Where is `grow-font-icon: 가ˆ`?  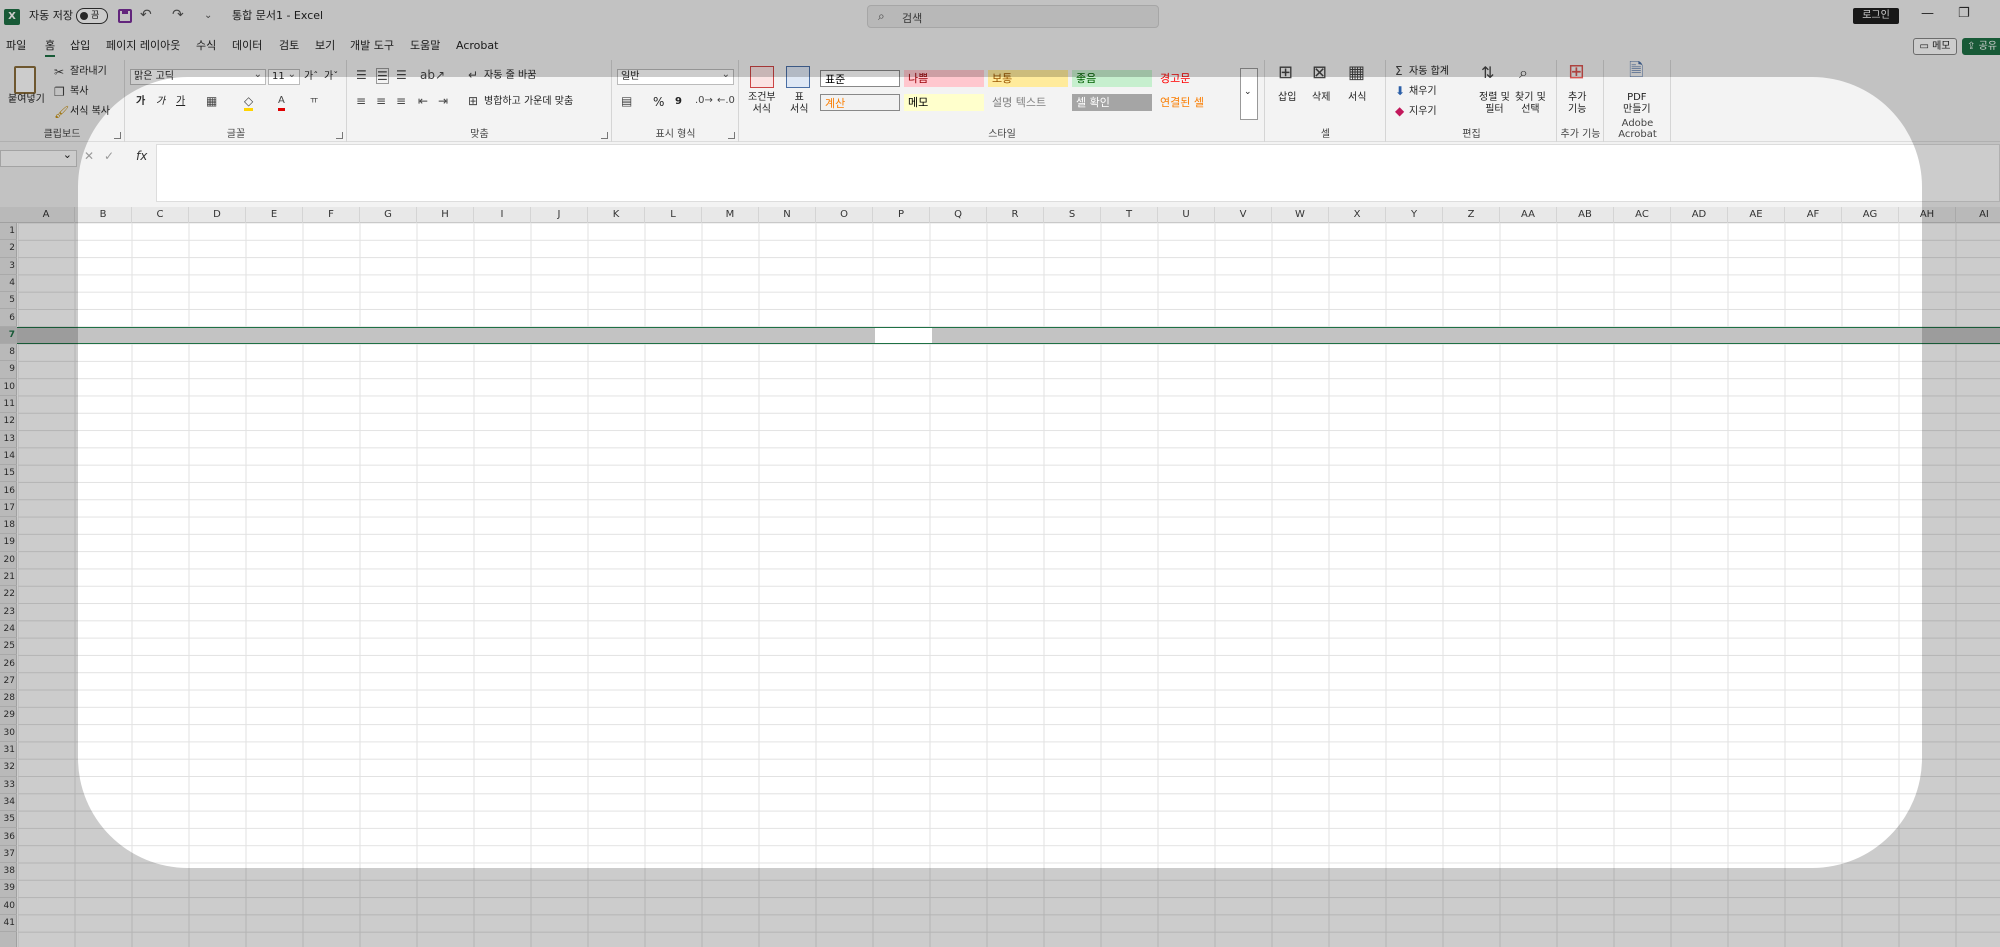 grow-font-icon: 가ˆ is located at coordinates (311, 77).